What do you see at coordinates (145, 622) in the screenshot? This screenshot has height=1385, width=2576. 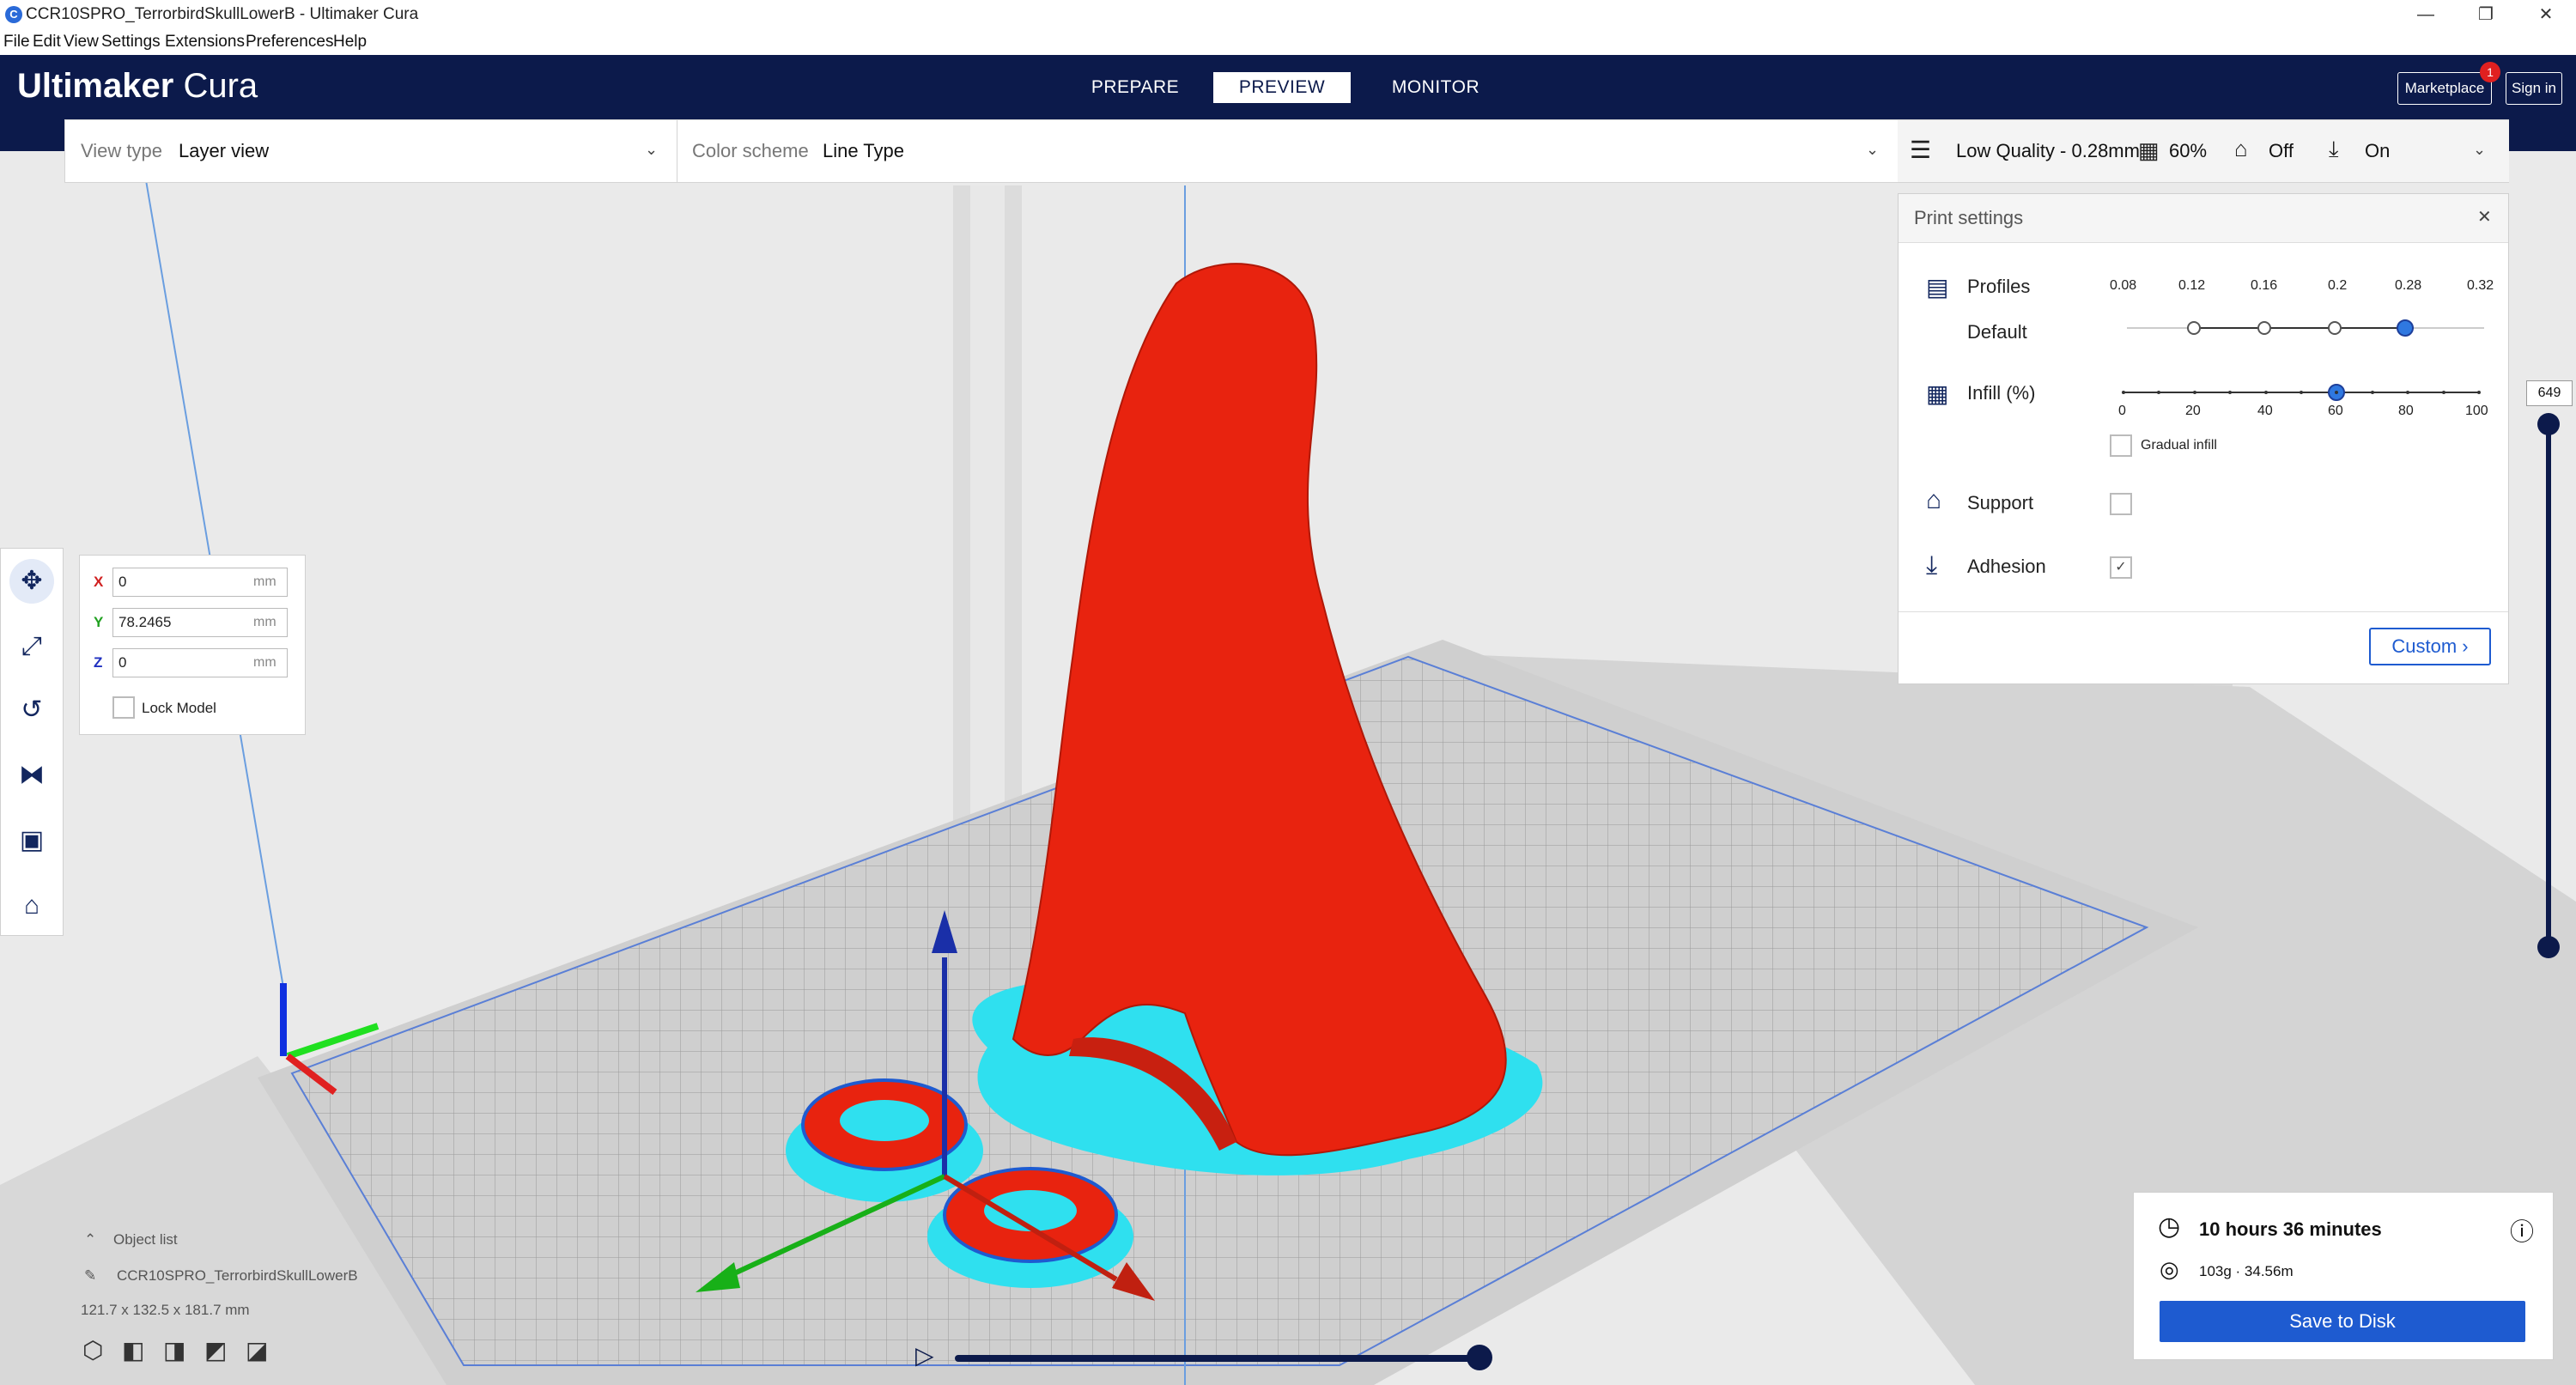 I see `y-coordinate-value: 78.2465` at bounding box center [145, 622].